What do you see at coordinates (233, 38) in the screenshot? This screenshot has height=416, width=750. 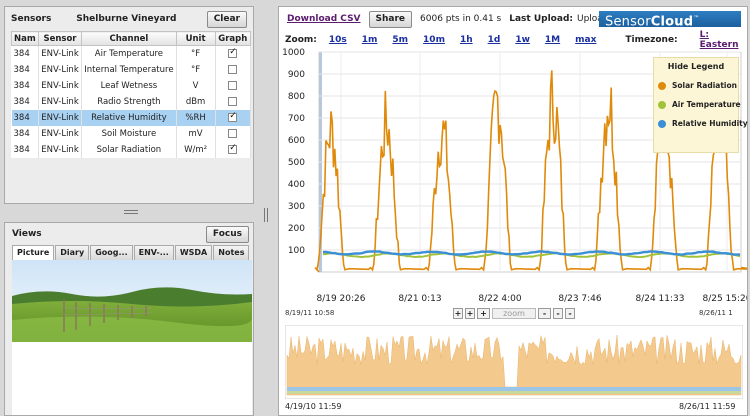 I see `column-header: Graph` at bounding box center [233, 38].